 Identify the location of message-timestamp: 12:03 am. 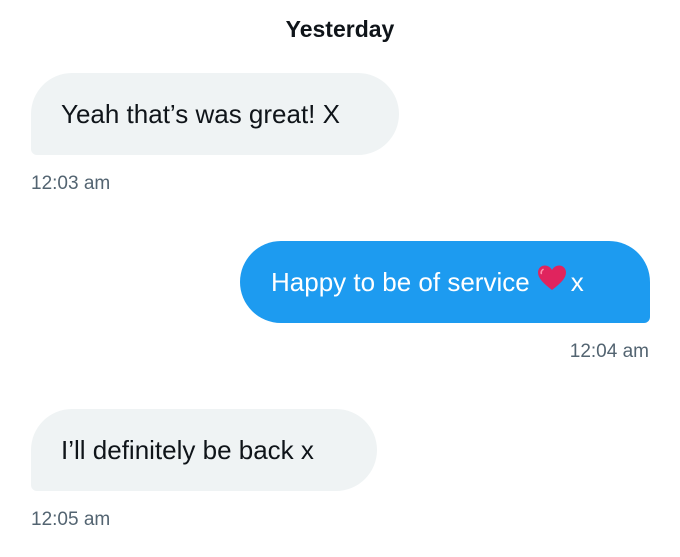
(71, 183).